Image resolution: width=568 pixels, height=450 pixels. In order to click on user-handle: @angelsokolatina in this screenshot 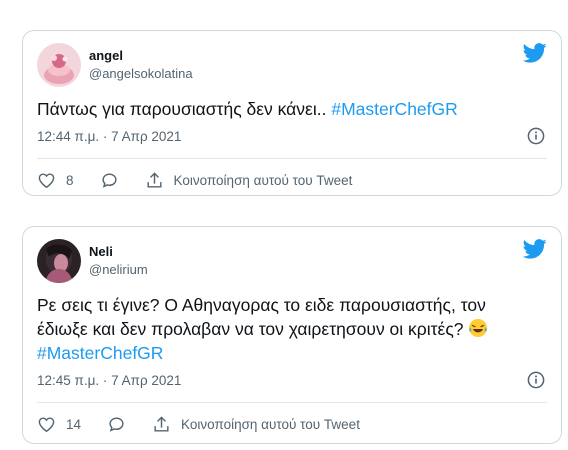, I will do `click(141, 74)`.